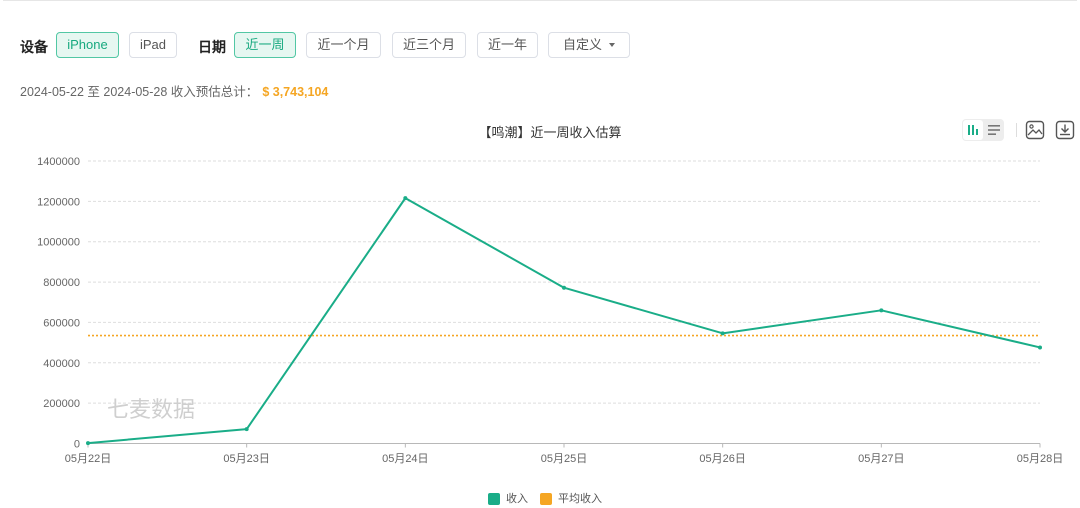 The image size is (1080, 508). I want to click on y-tick-label: 0, so click(77, 445).